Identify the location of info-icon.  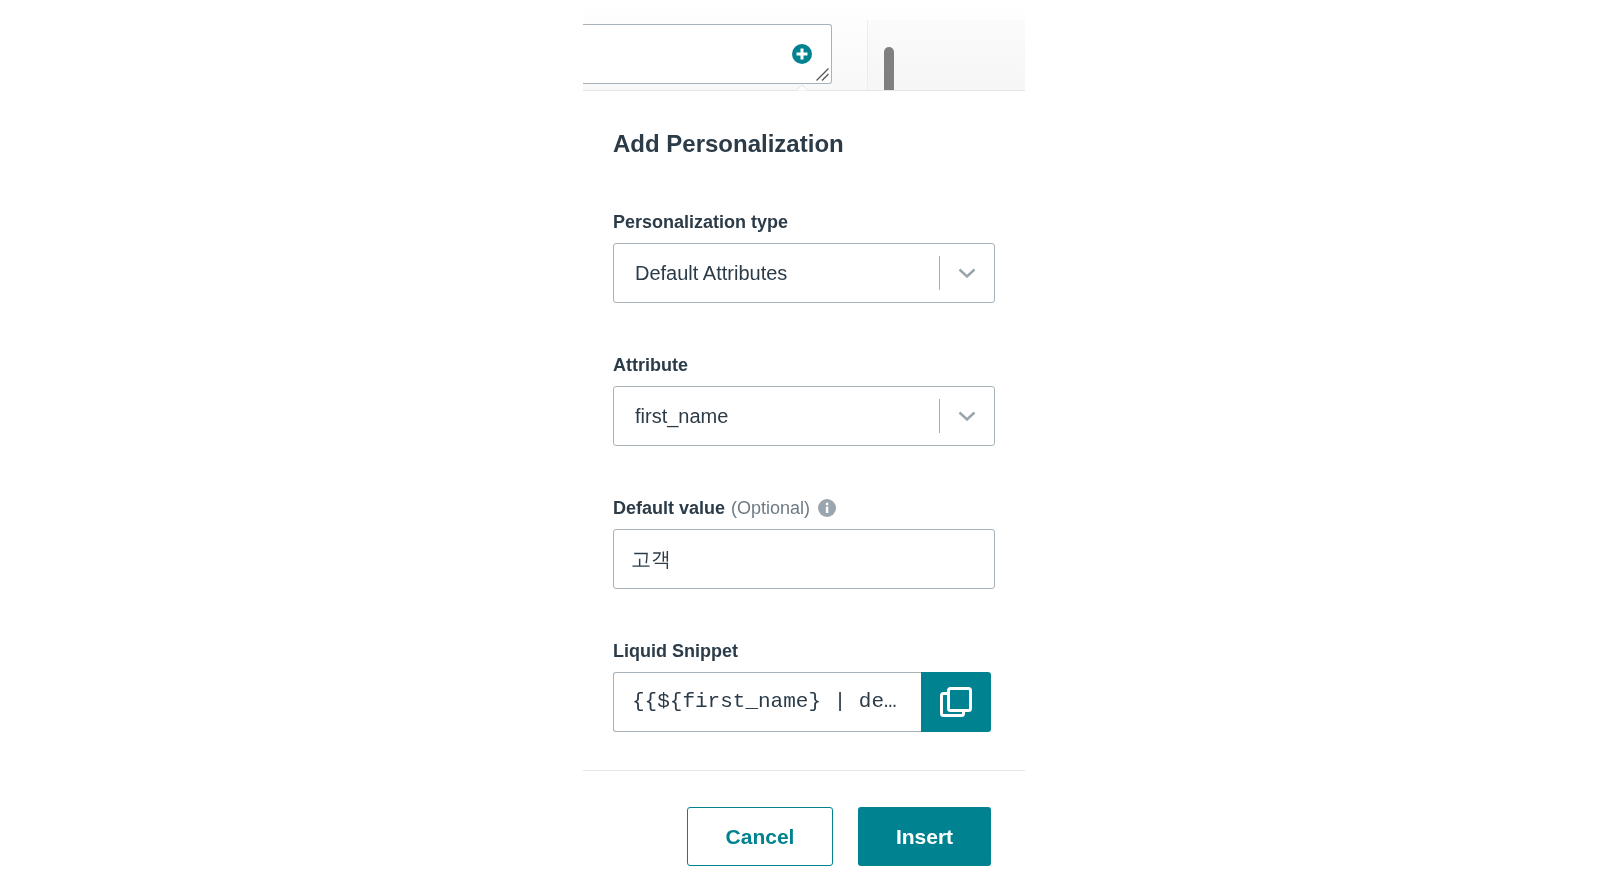
(827, 508).